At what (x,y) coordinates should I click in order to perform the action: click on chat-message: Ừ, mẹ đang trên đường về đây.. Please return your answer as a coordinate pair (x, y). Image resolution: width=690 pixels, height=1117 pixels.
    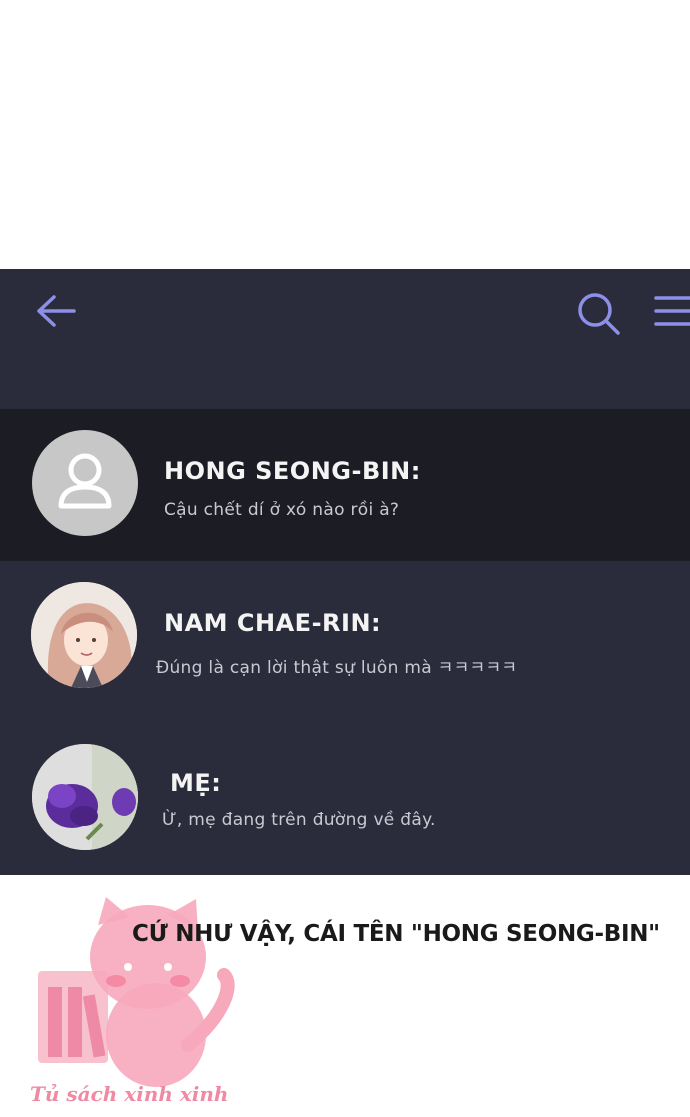
    Looking at the image, I should click on (299, 820).